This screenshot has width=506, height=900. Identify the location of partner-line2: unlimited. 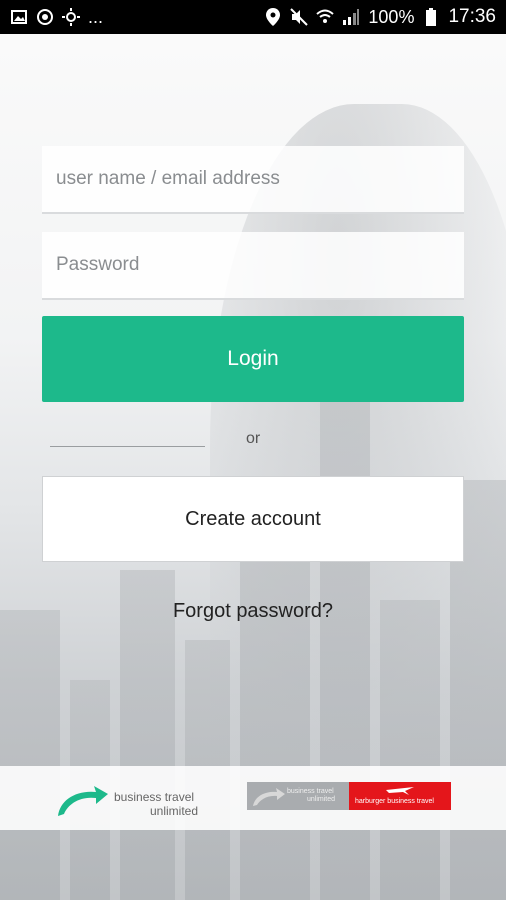
(321, 799).